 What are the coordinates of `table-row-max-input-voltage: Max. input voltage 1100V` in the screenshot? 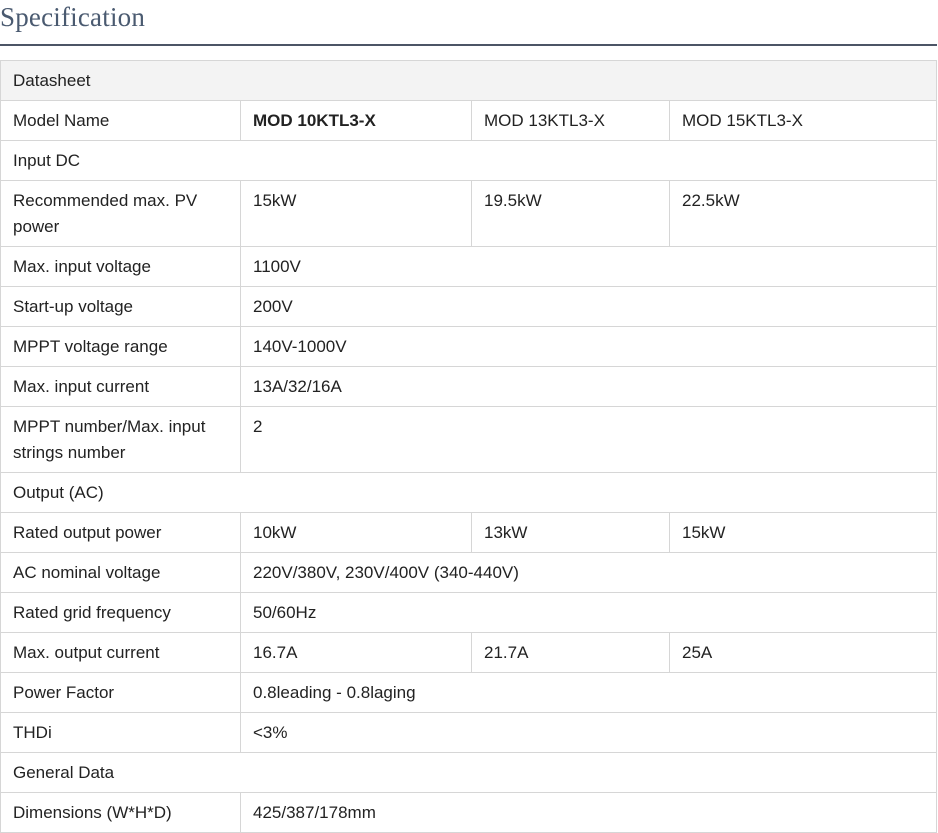 It's located at (468, 266).